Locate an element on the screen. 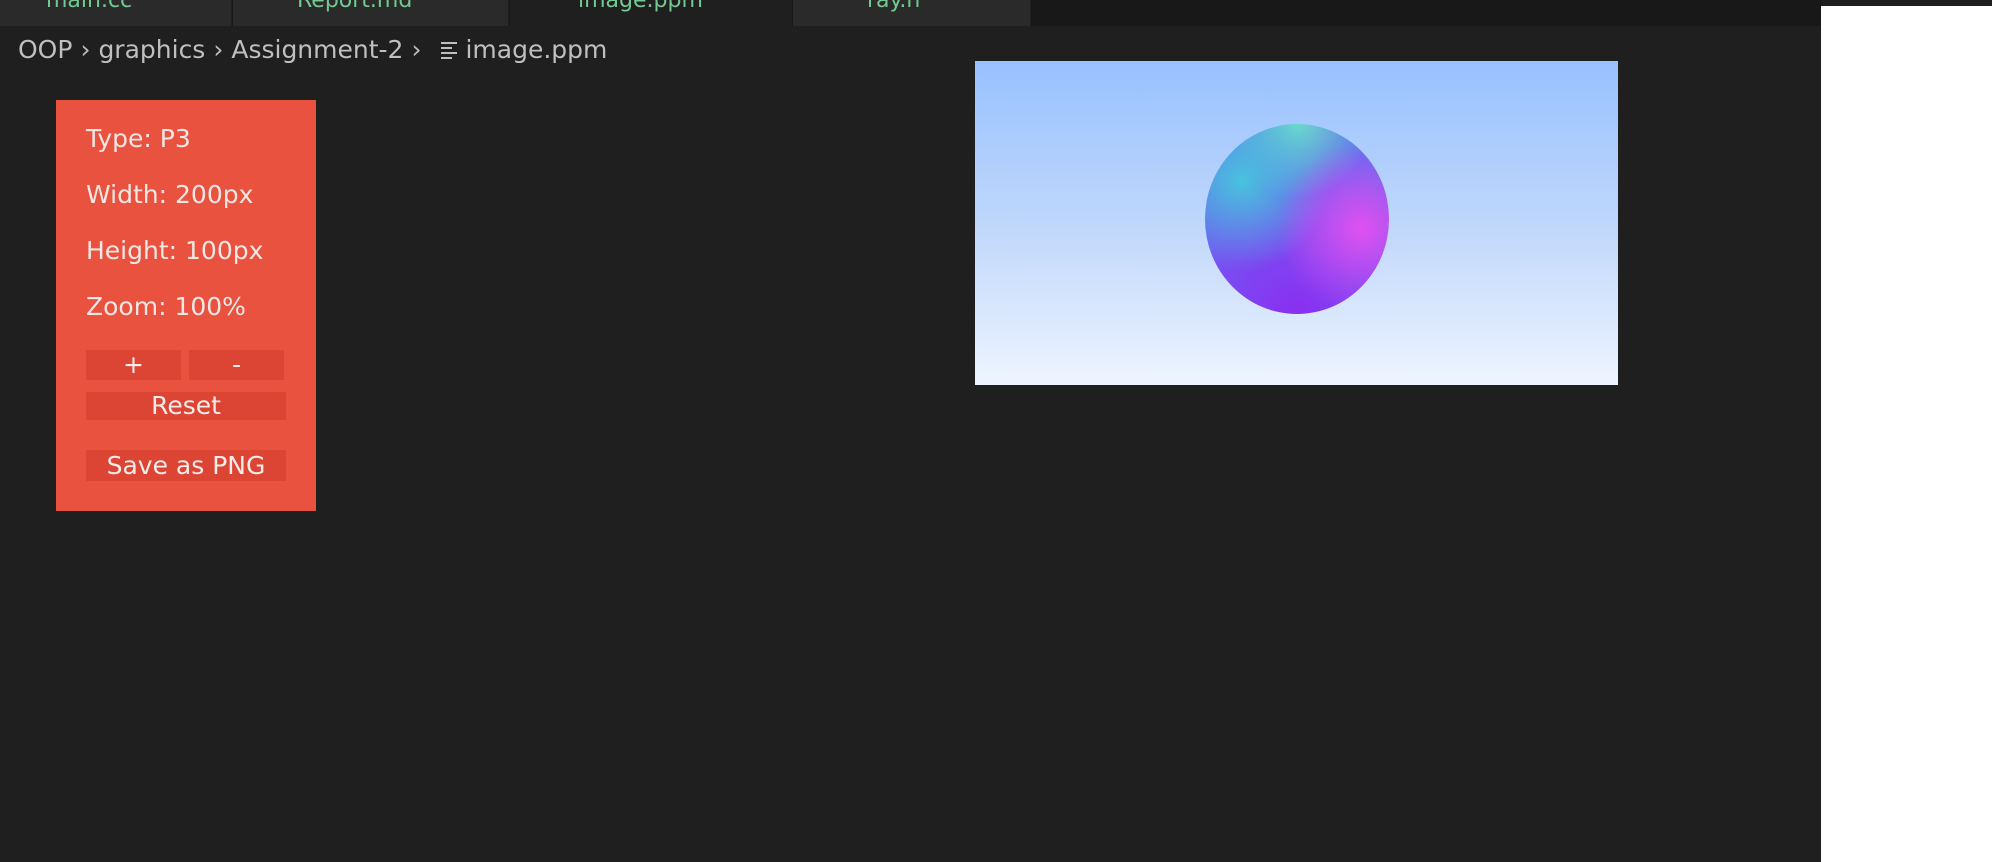 This screenshot has width=1992, height=862. breadcrumb-file: image.ppm is located at coordinates (536, 49).